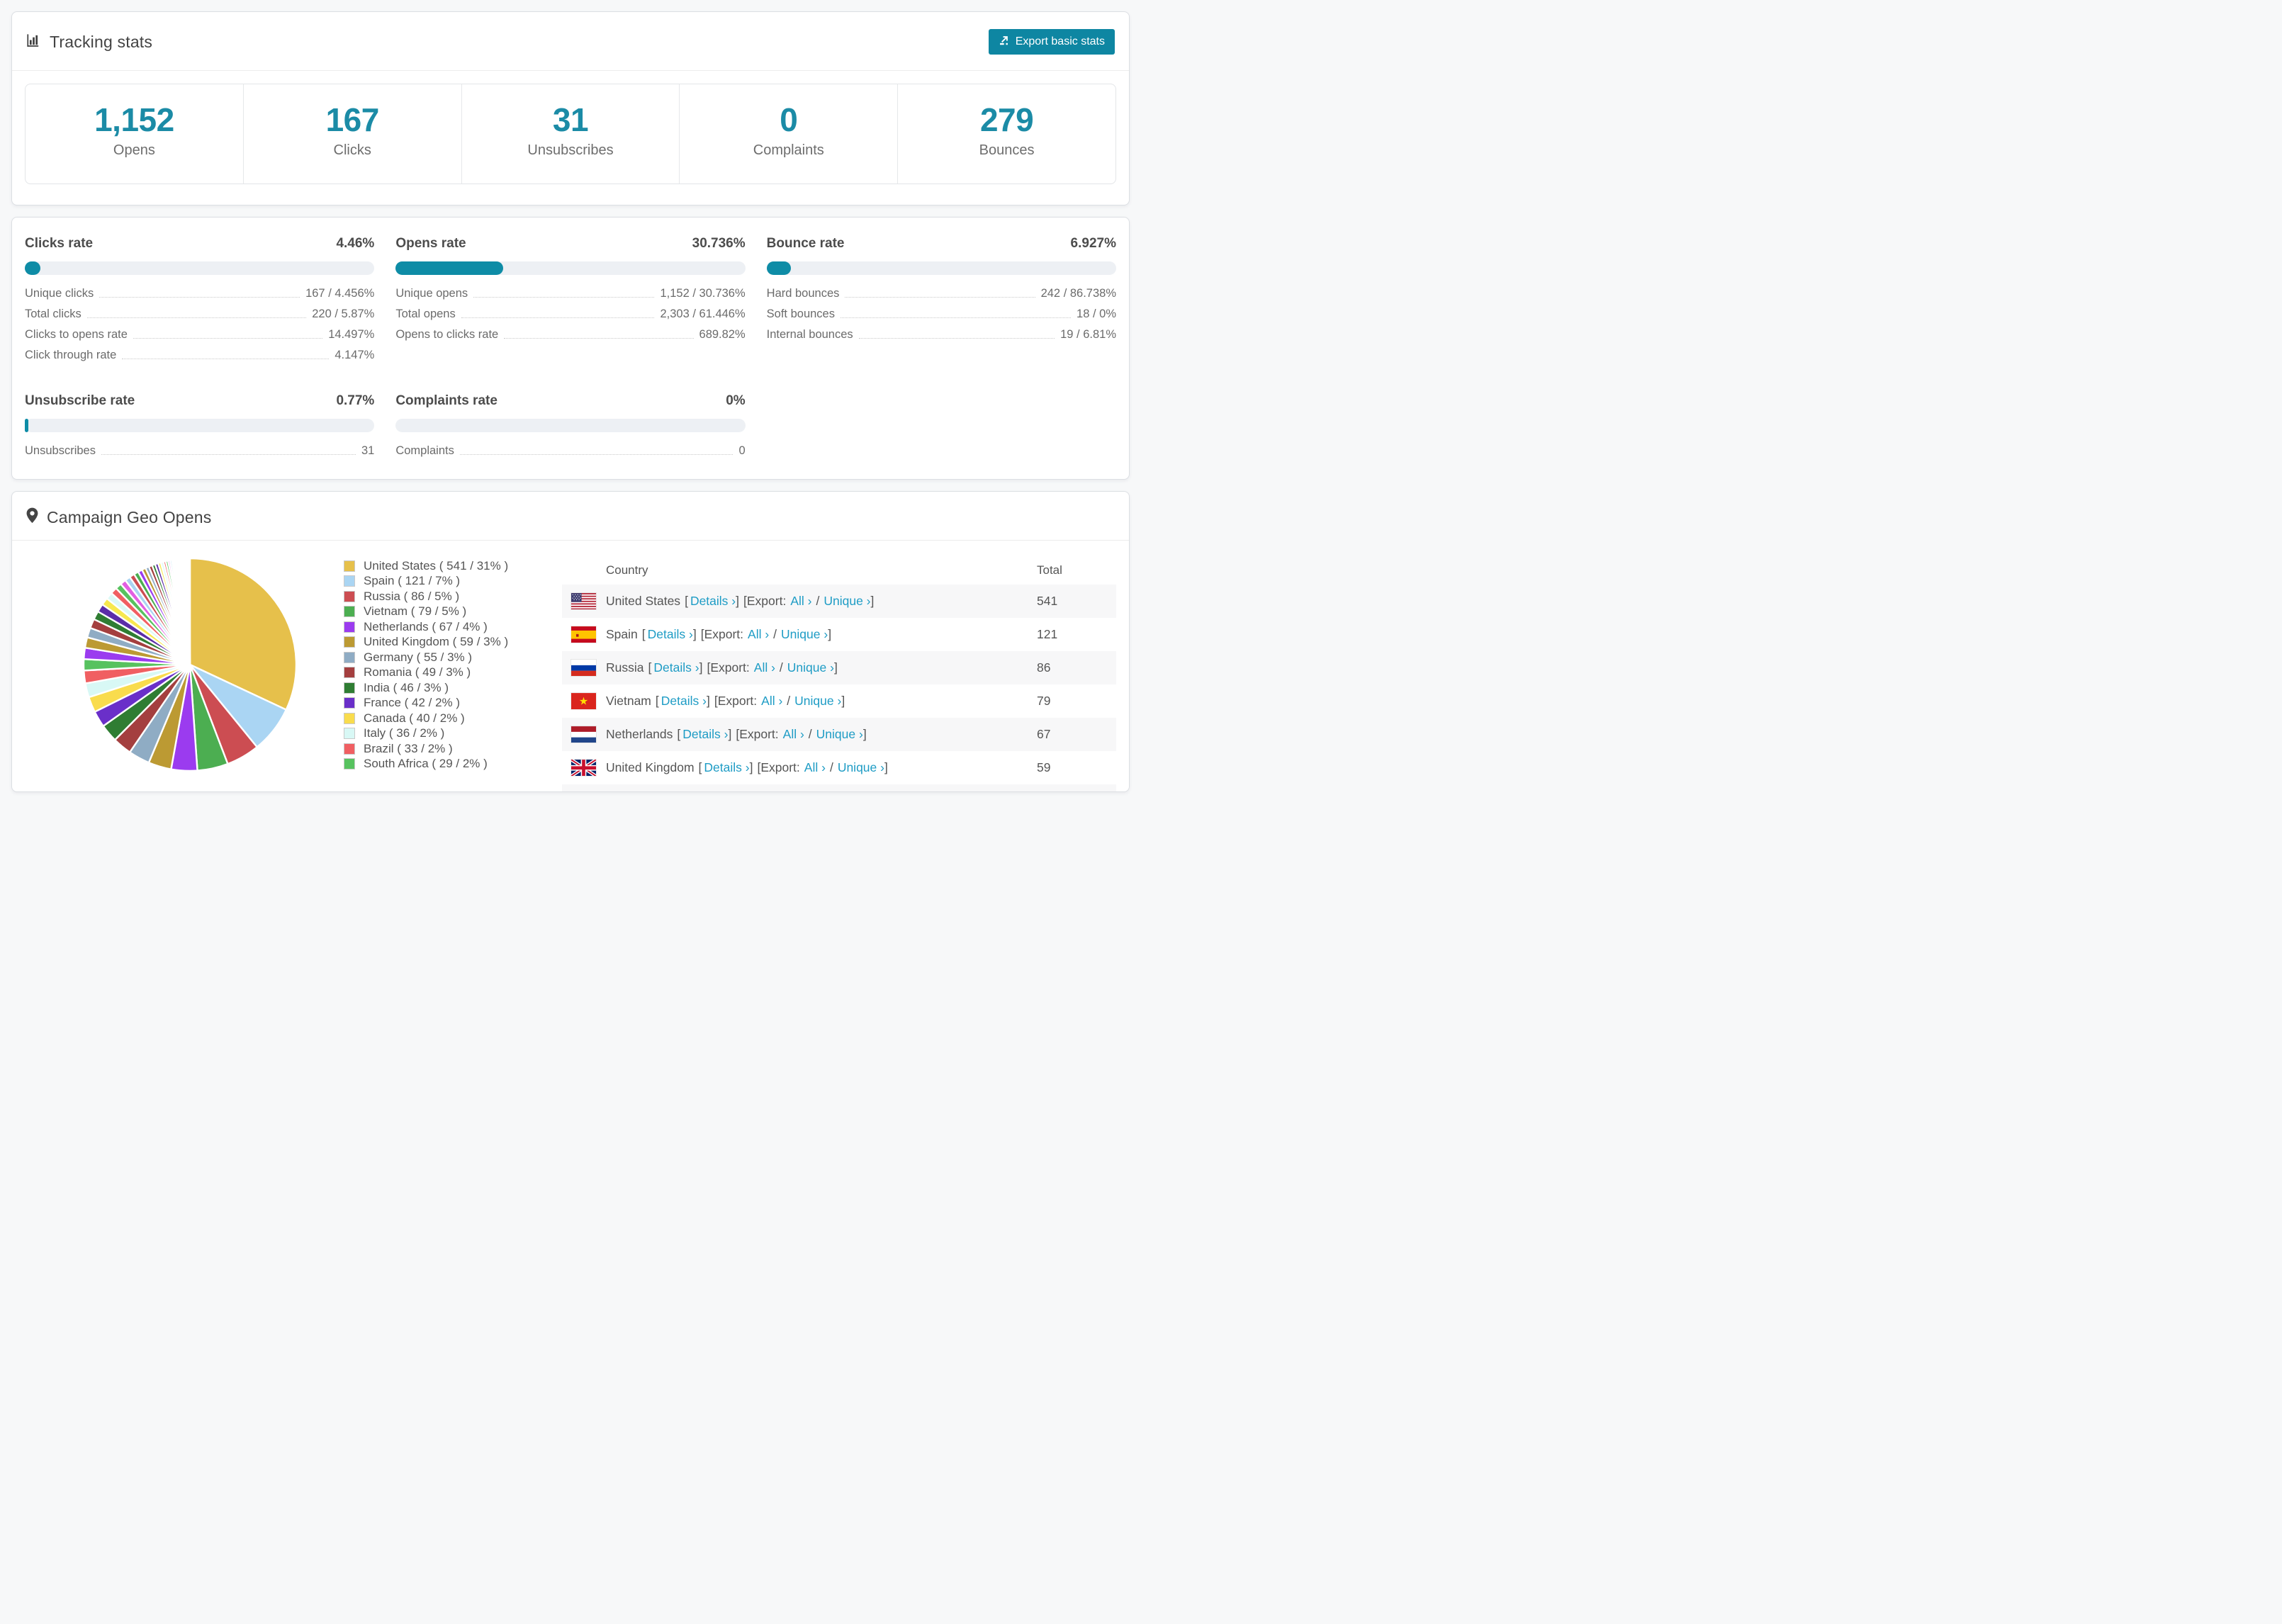 The image size is (2282, 1624). I want to click on stat-cell: 0 Complaints, so click(788, 134).